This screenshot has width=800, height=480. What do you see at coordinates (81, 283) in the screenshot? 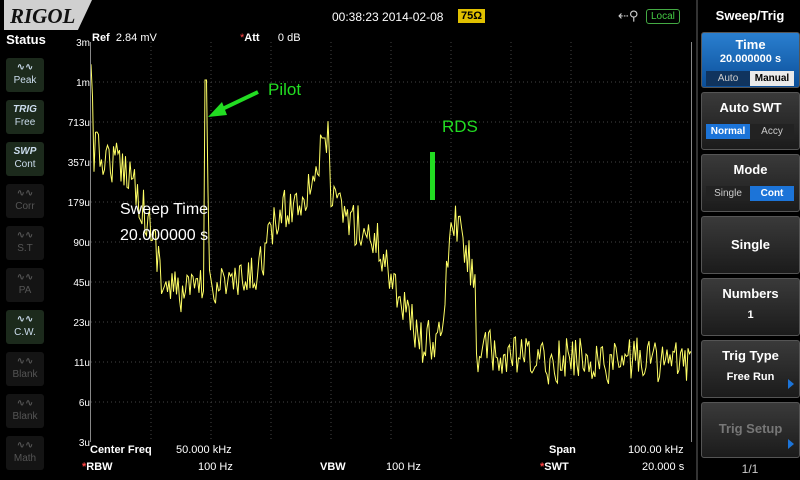
I see `y-tick-label: 45u` at bounding box center [81, 283].